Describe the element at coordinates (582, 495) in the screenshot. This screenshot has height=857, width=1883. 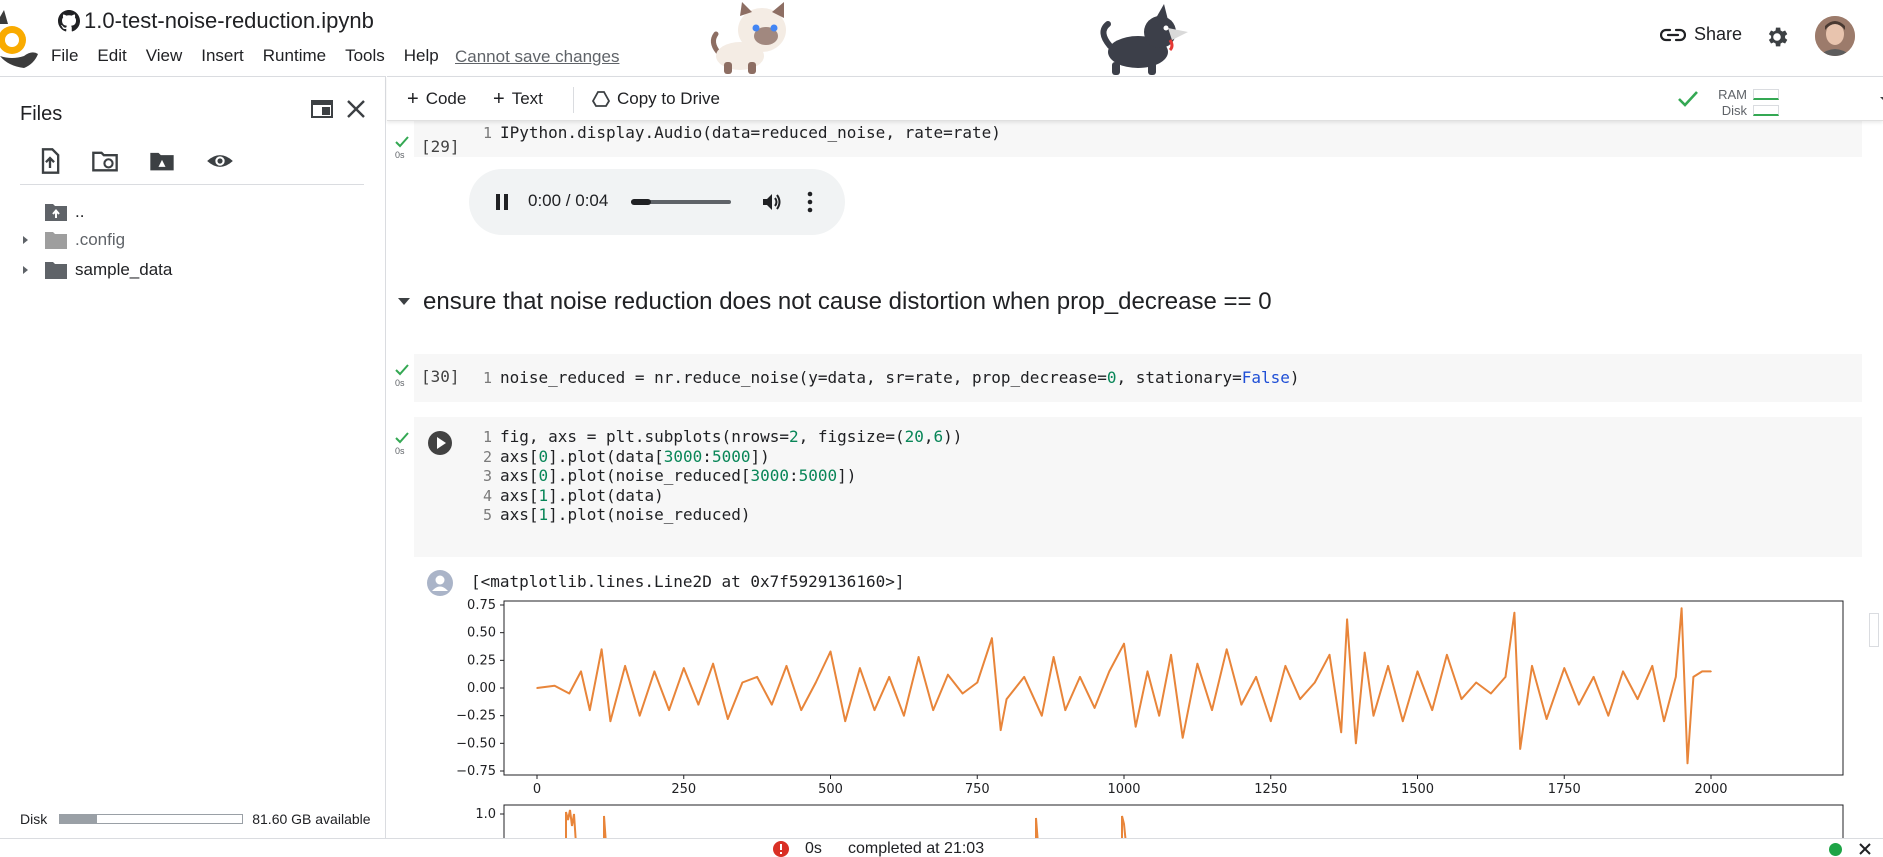
I see `code-line: axs[1].plot(data)` at that location.